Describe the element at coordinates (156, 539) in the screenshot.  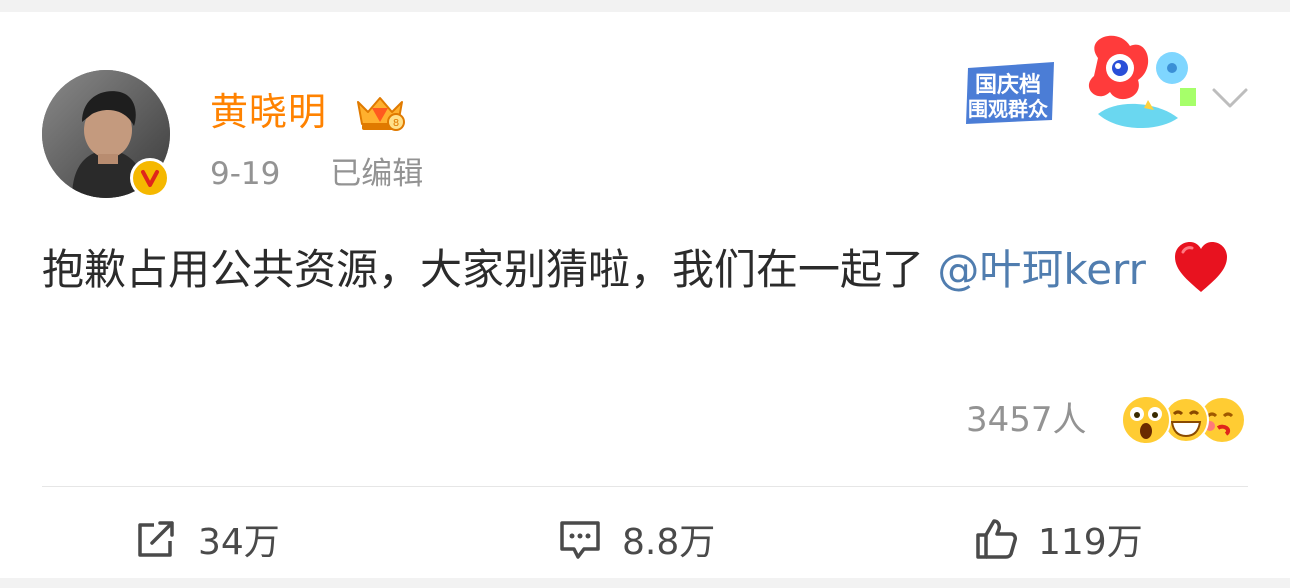
I see `repost-icon` at that location.